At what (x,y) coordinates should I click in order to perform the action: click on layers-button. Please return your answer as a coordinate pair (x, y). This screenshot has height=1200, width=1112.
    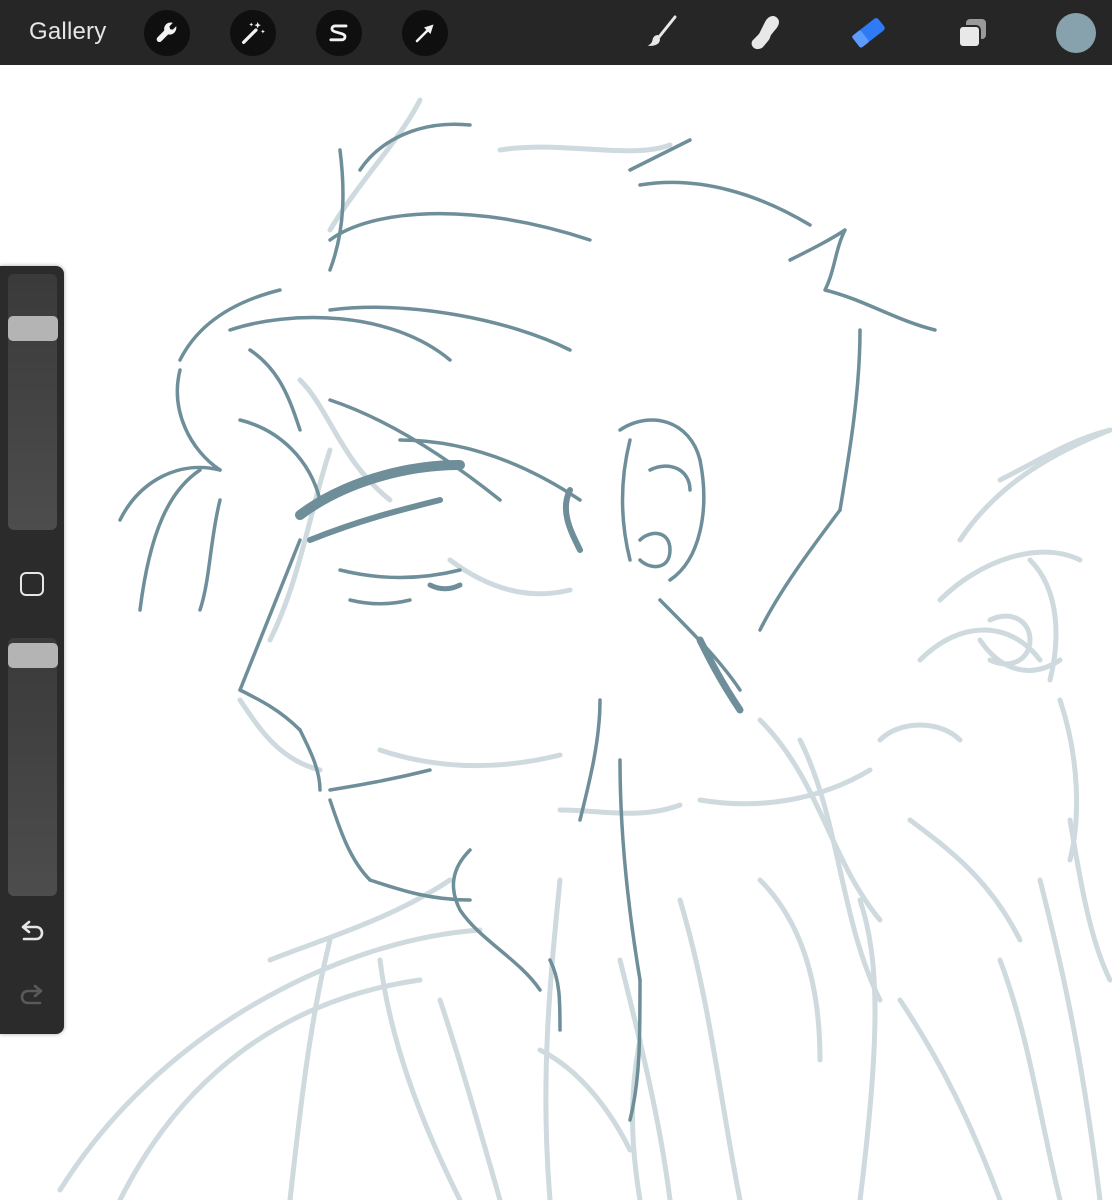
    Looking at the image, I should click on (973, 33).